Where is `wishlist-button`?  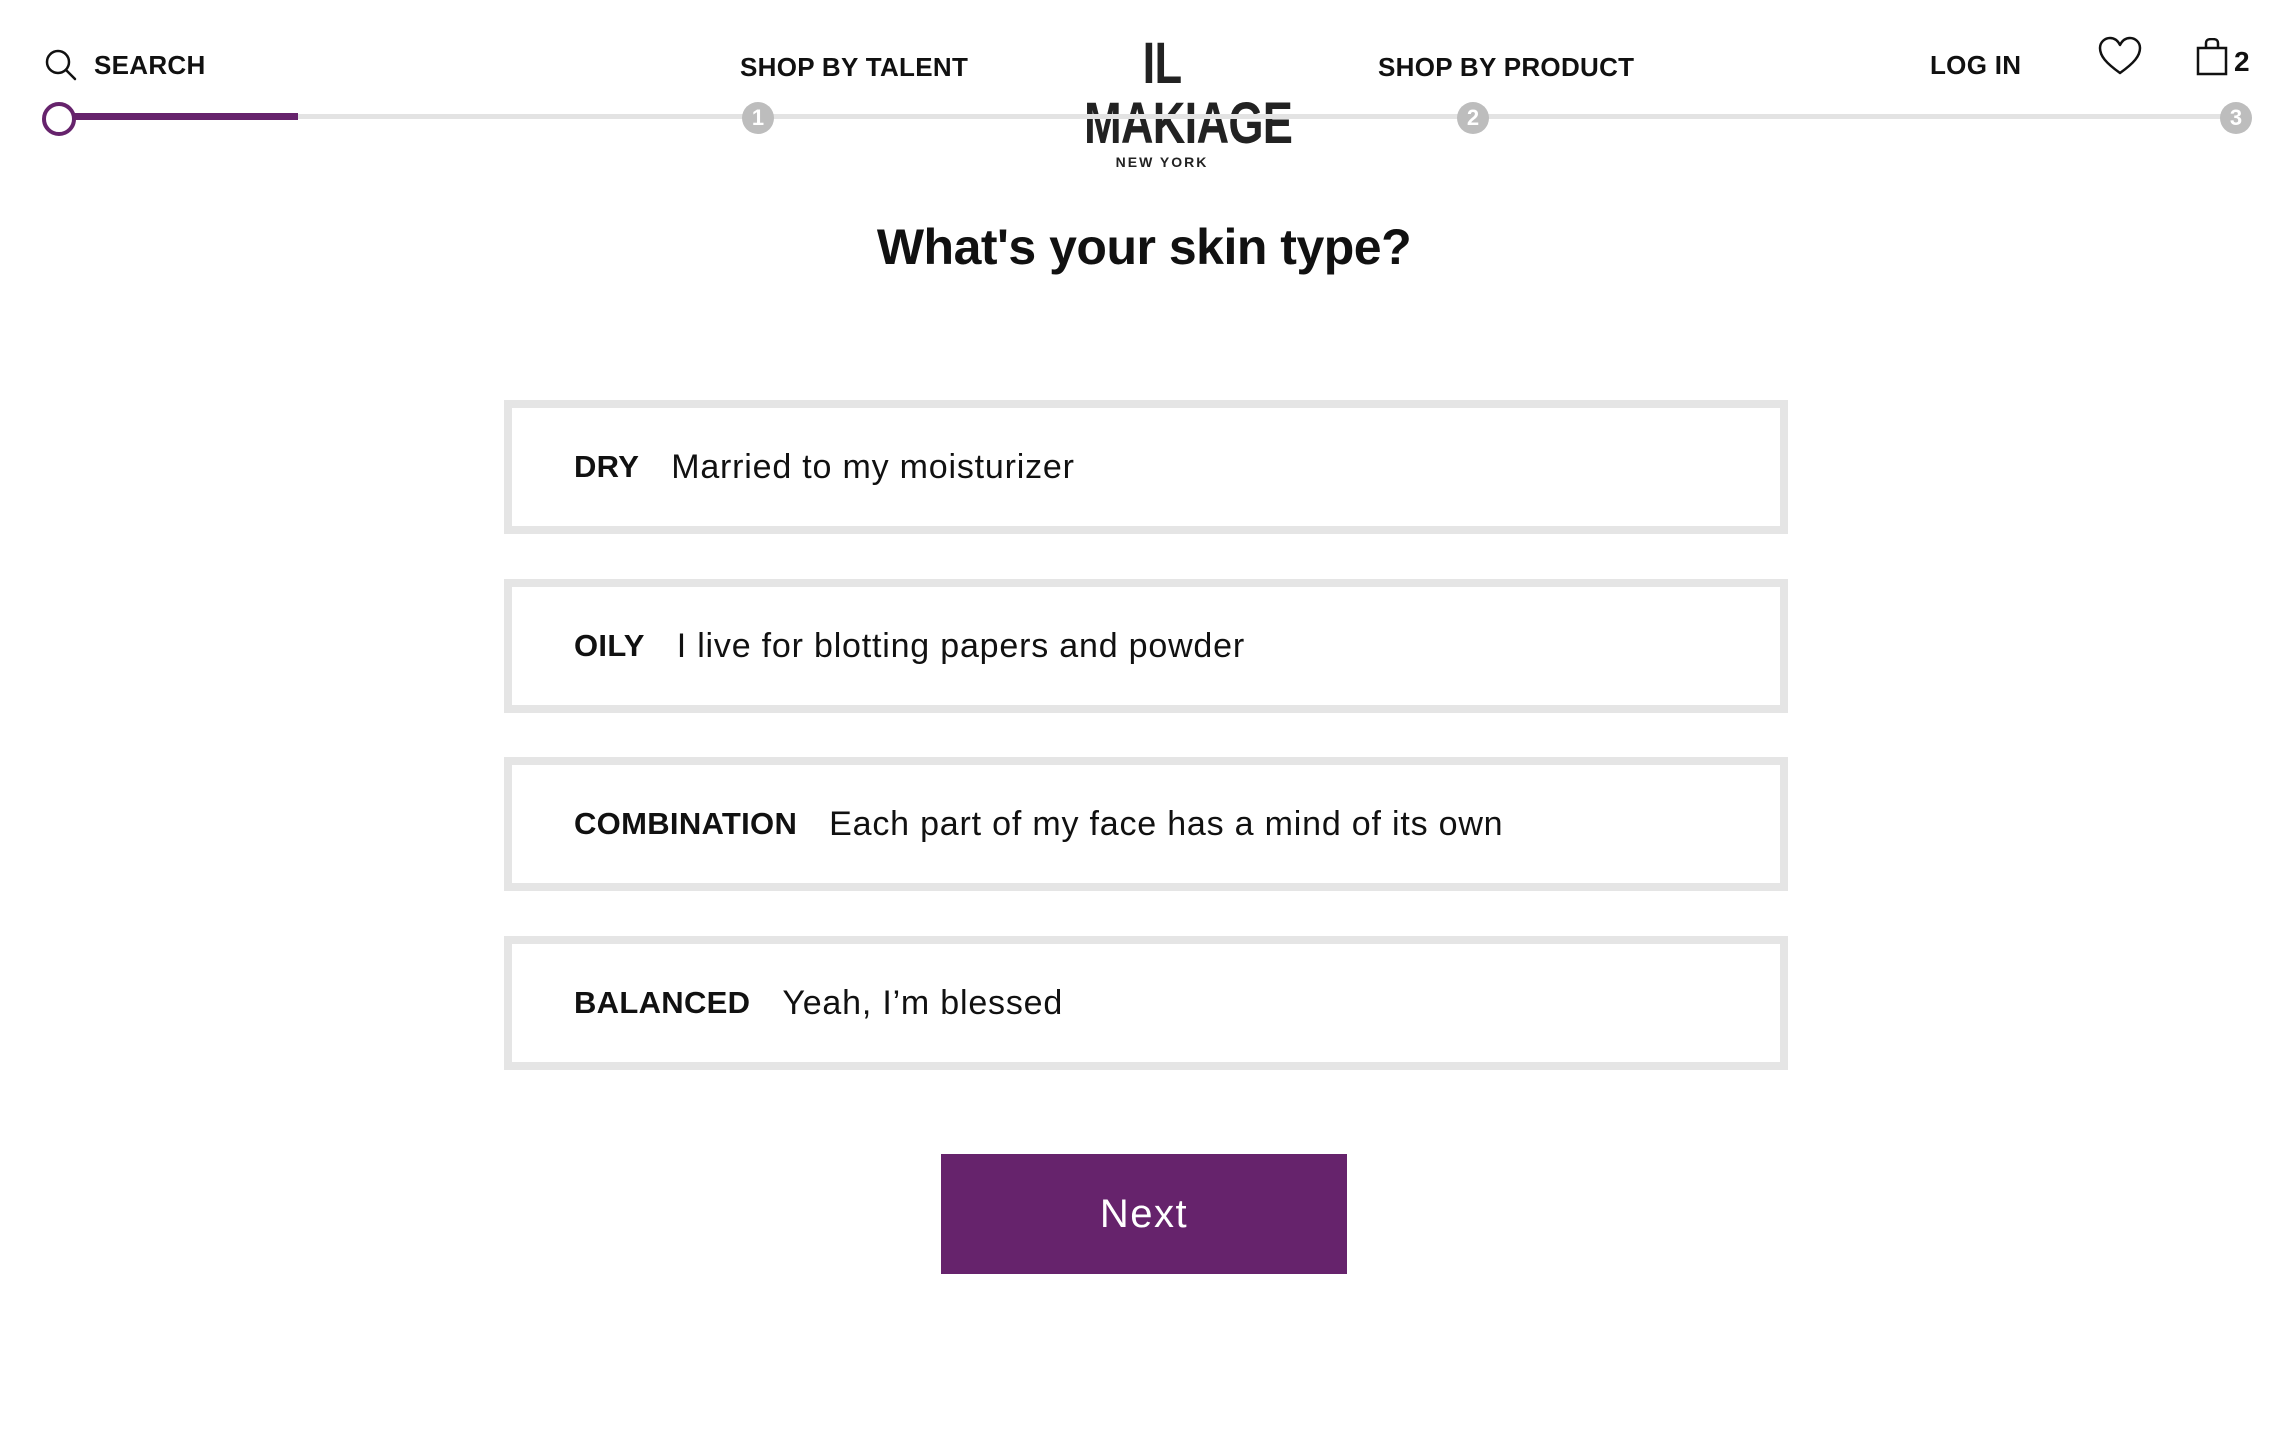
wishlist-button is located at coordinates (2120, 58).